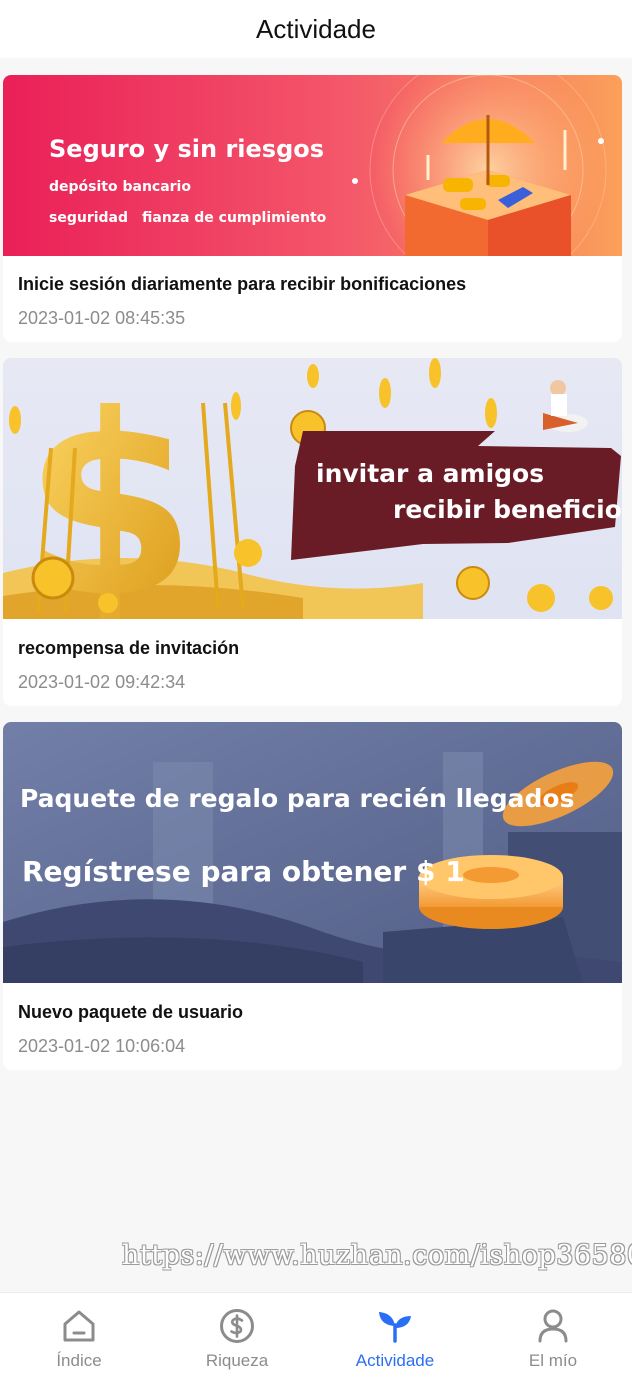 This screenshot has width=632, height=1384. Describe the element at coordinates (129, 648) in the screenshot. I see `card-title: recompensa de invitación` at that location.